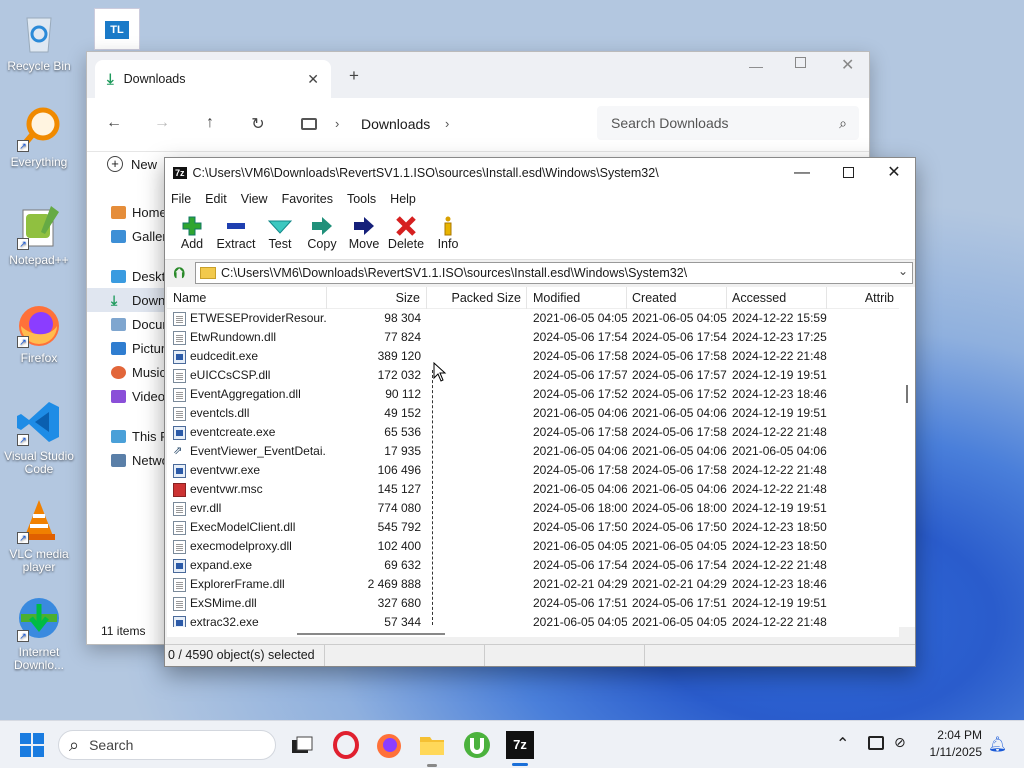 The width and height of the screenshot is (1024, 768). What do you see at coordinates (39, 40) in the screenshot?
I see `desktop-icon-recycle-bin: Recycle Bin` at bounding box center [39, 40].